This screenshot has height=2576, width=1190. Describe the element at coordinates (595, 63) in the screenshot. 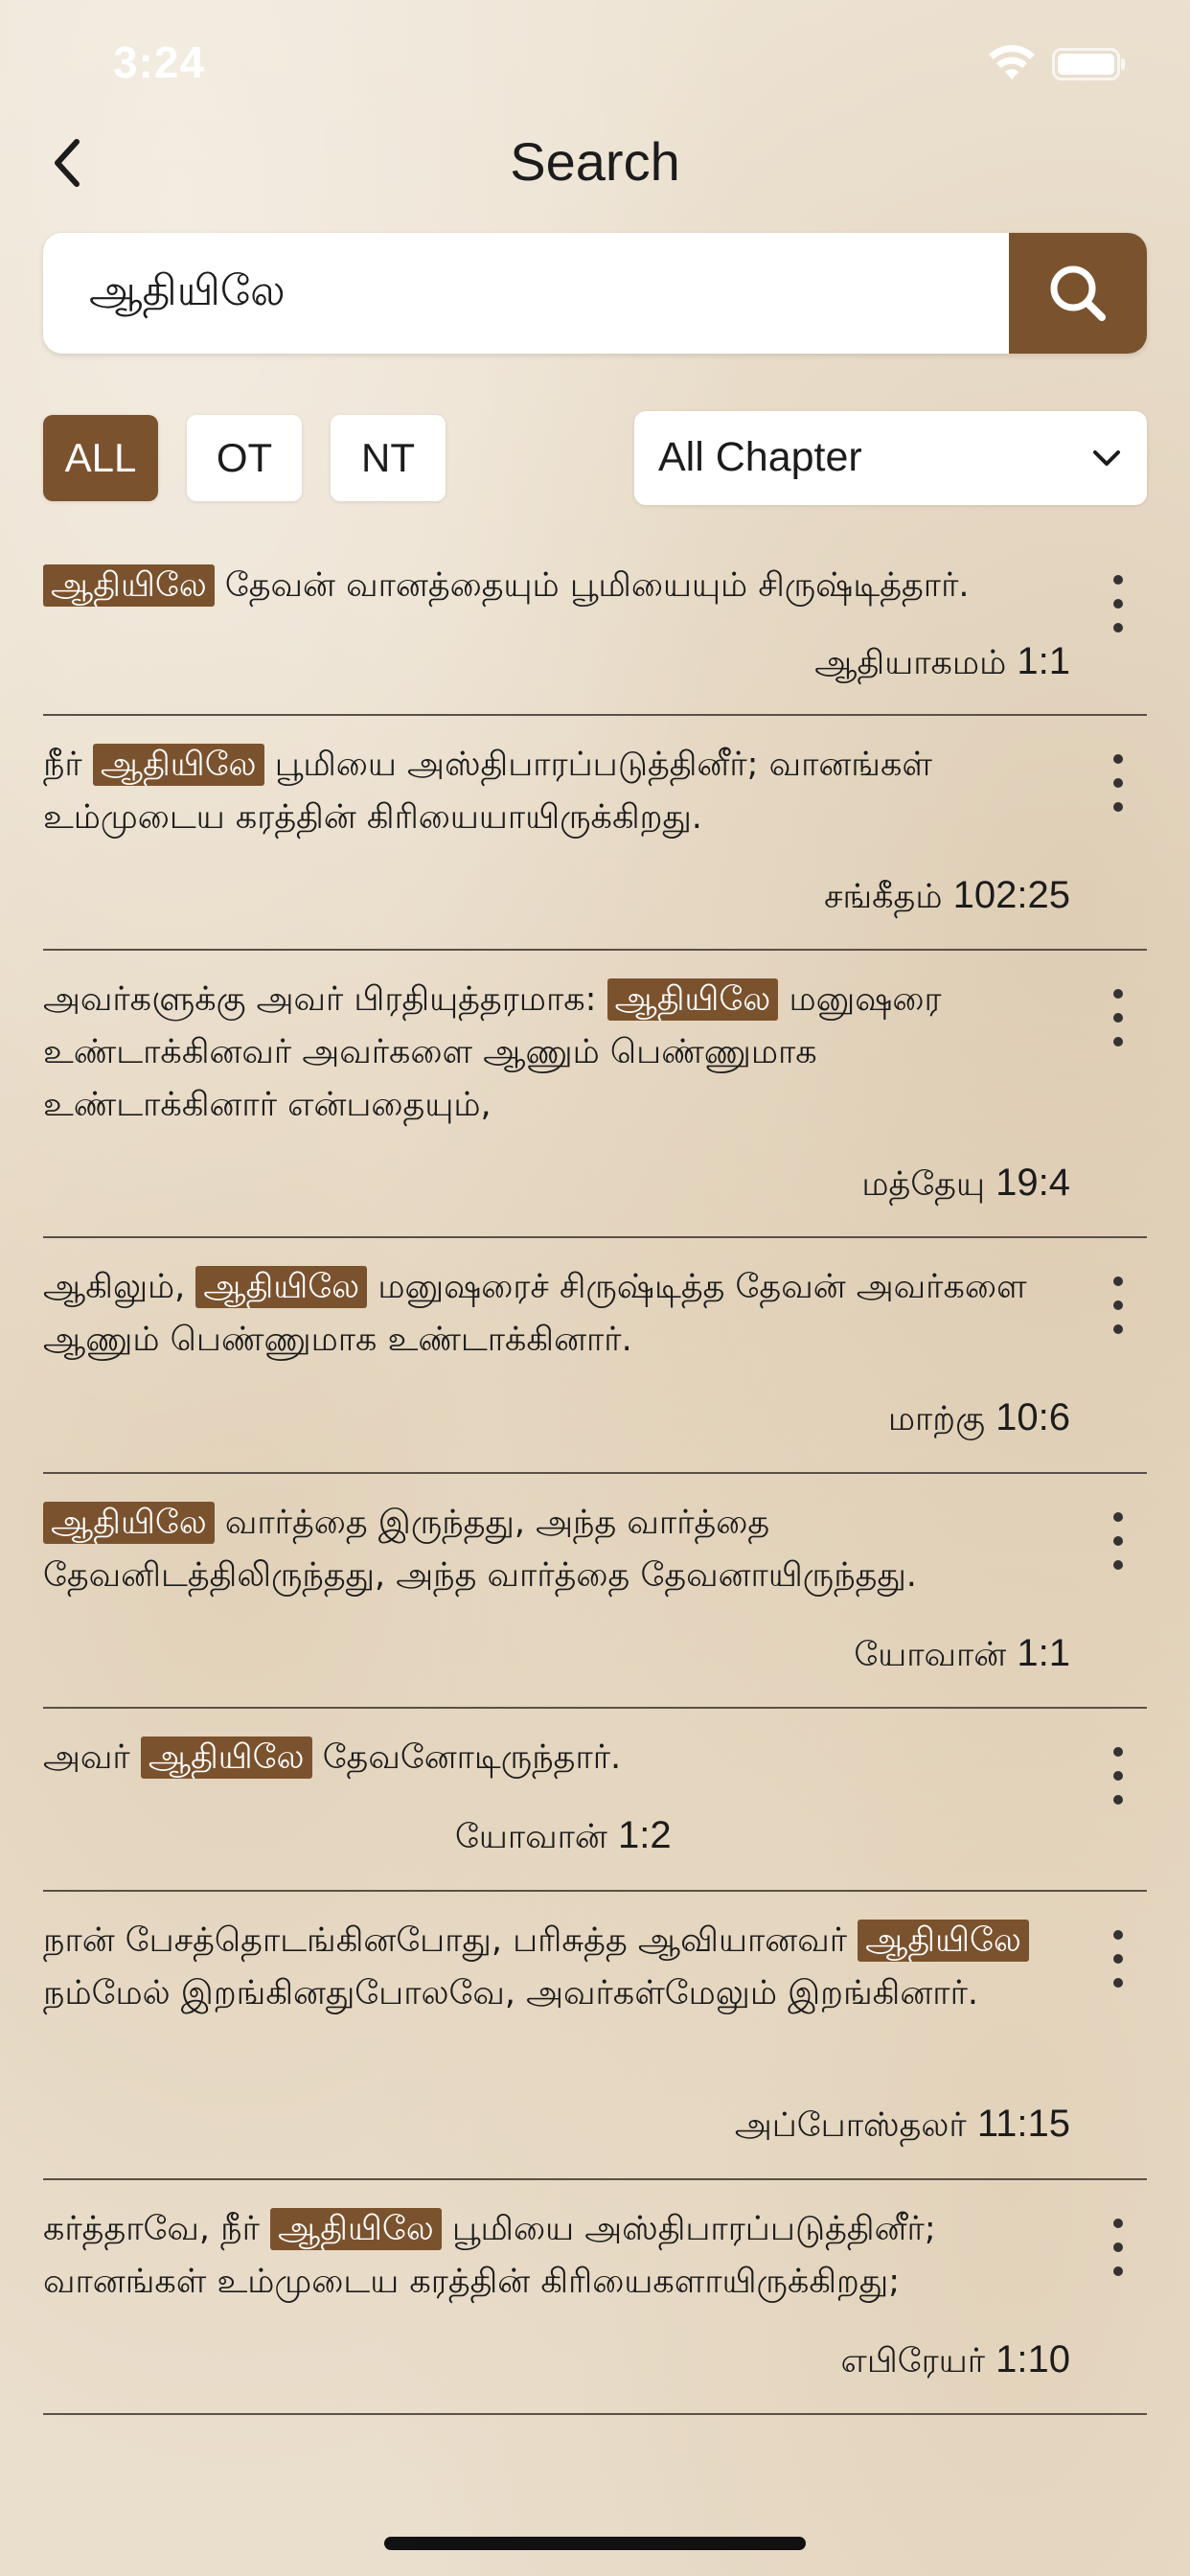

I see `status-bar: 3:24` at that location.